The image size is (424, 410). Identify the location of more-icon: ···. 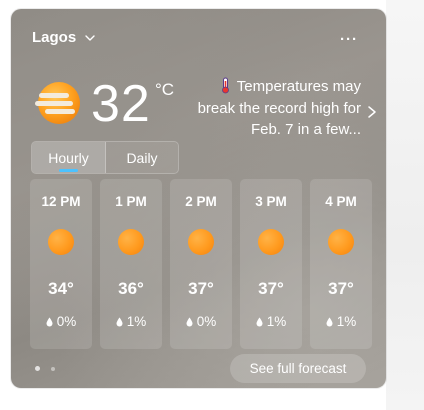
(349, 39).